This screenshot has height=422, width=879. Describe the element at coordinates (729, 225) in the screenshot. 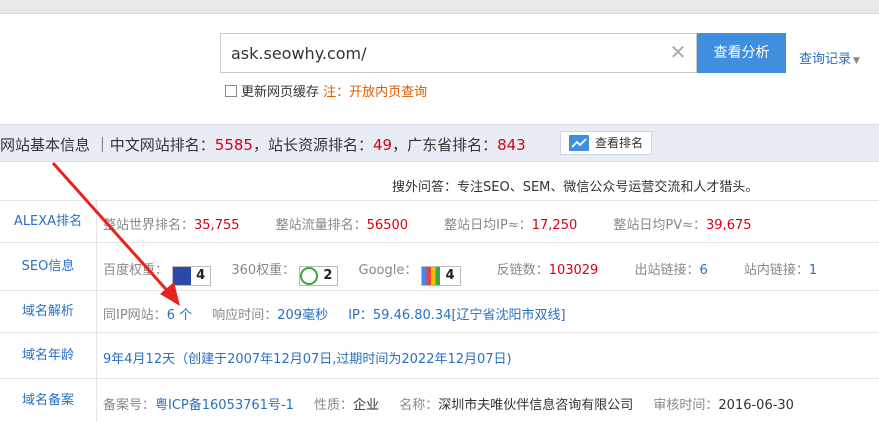

I see `daily-pv-value: 39,675` at that location.